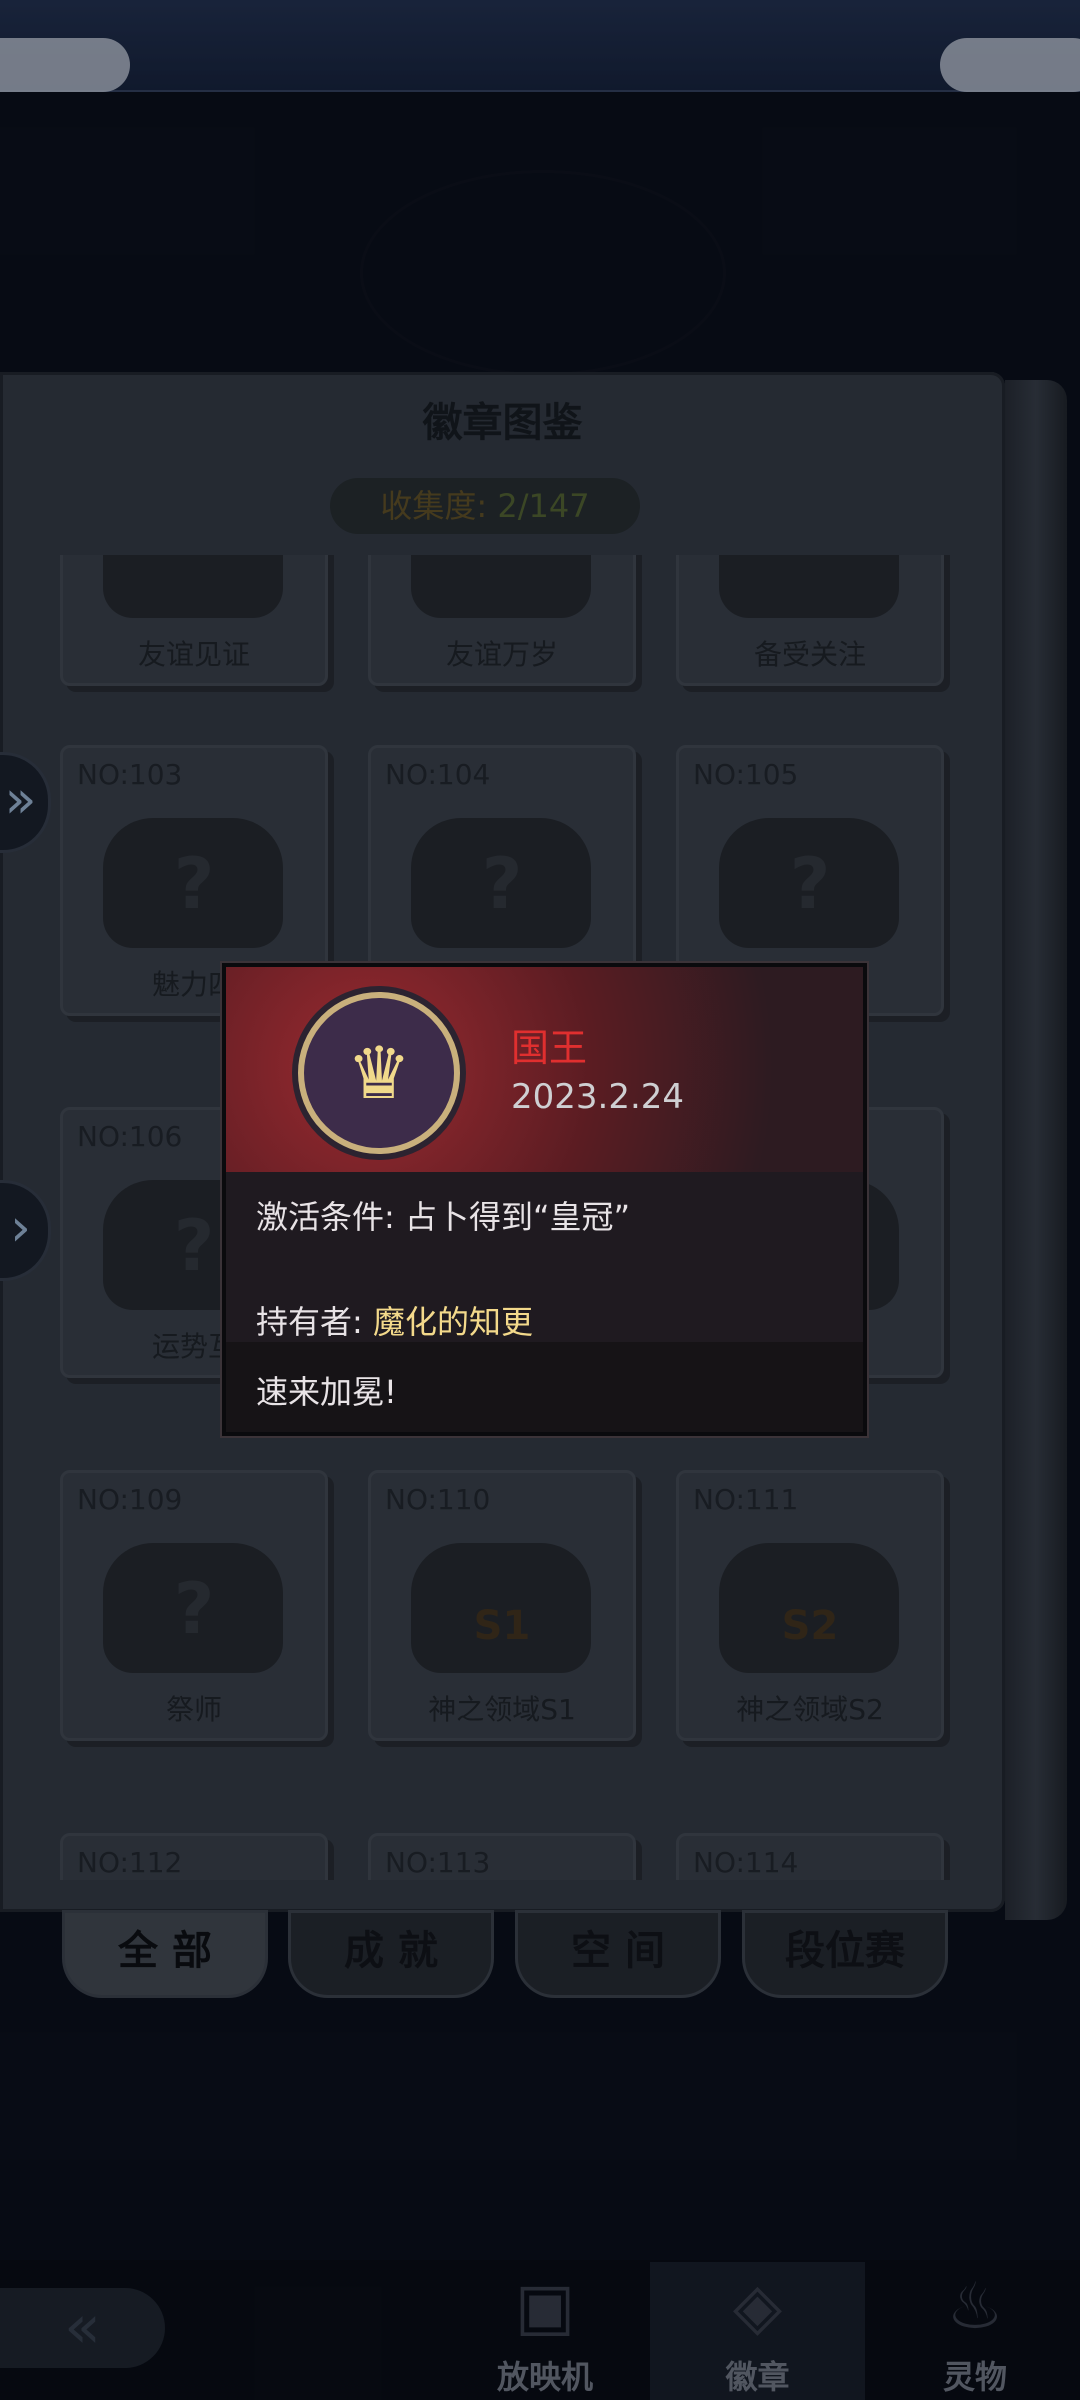 This screenshot has height=2400, width=1080. Describe the element at coordinates (544, 1387) in the screenshot. I see `popup-footer: 速来加冕!` at that location.